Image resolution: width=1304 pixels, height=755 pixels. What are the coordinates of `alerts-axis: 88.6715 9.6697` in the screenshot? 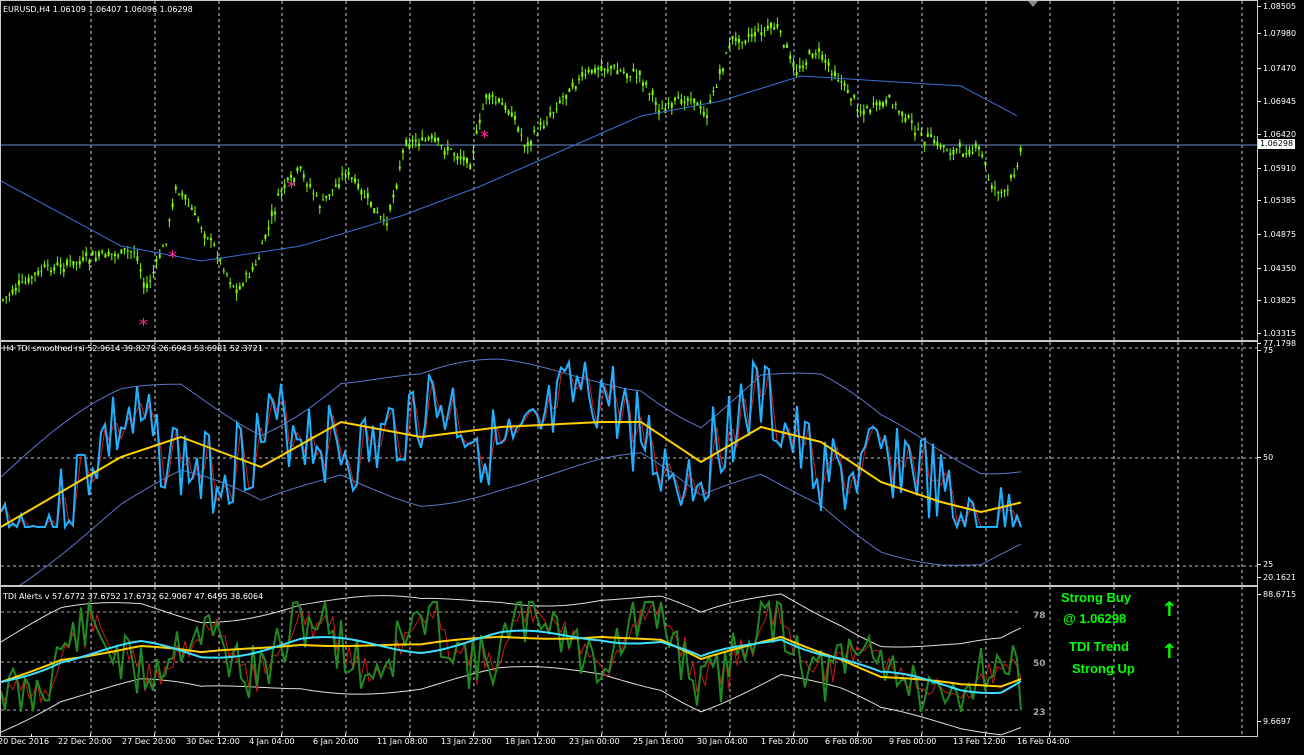 It's located at (1281, 661).